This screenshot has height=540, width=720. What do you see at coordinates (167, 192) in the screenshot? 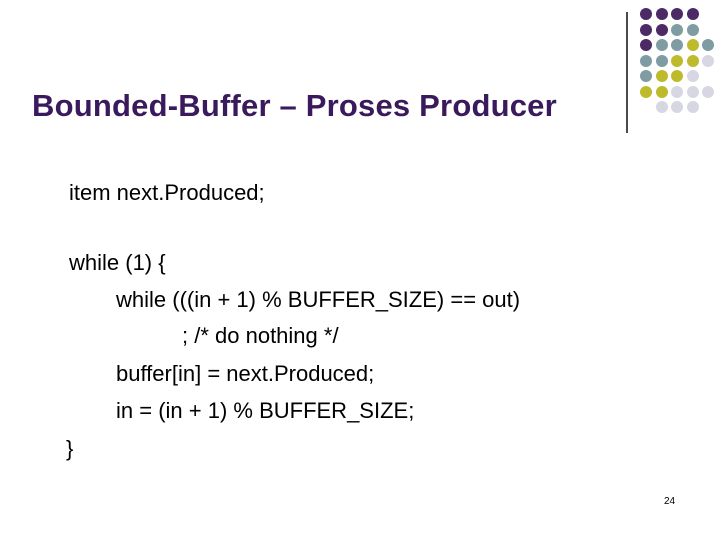
I see `code-line-declaration: item next.Produced;` at bounding box center [167, 192].